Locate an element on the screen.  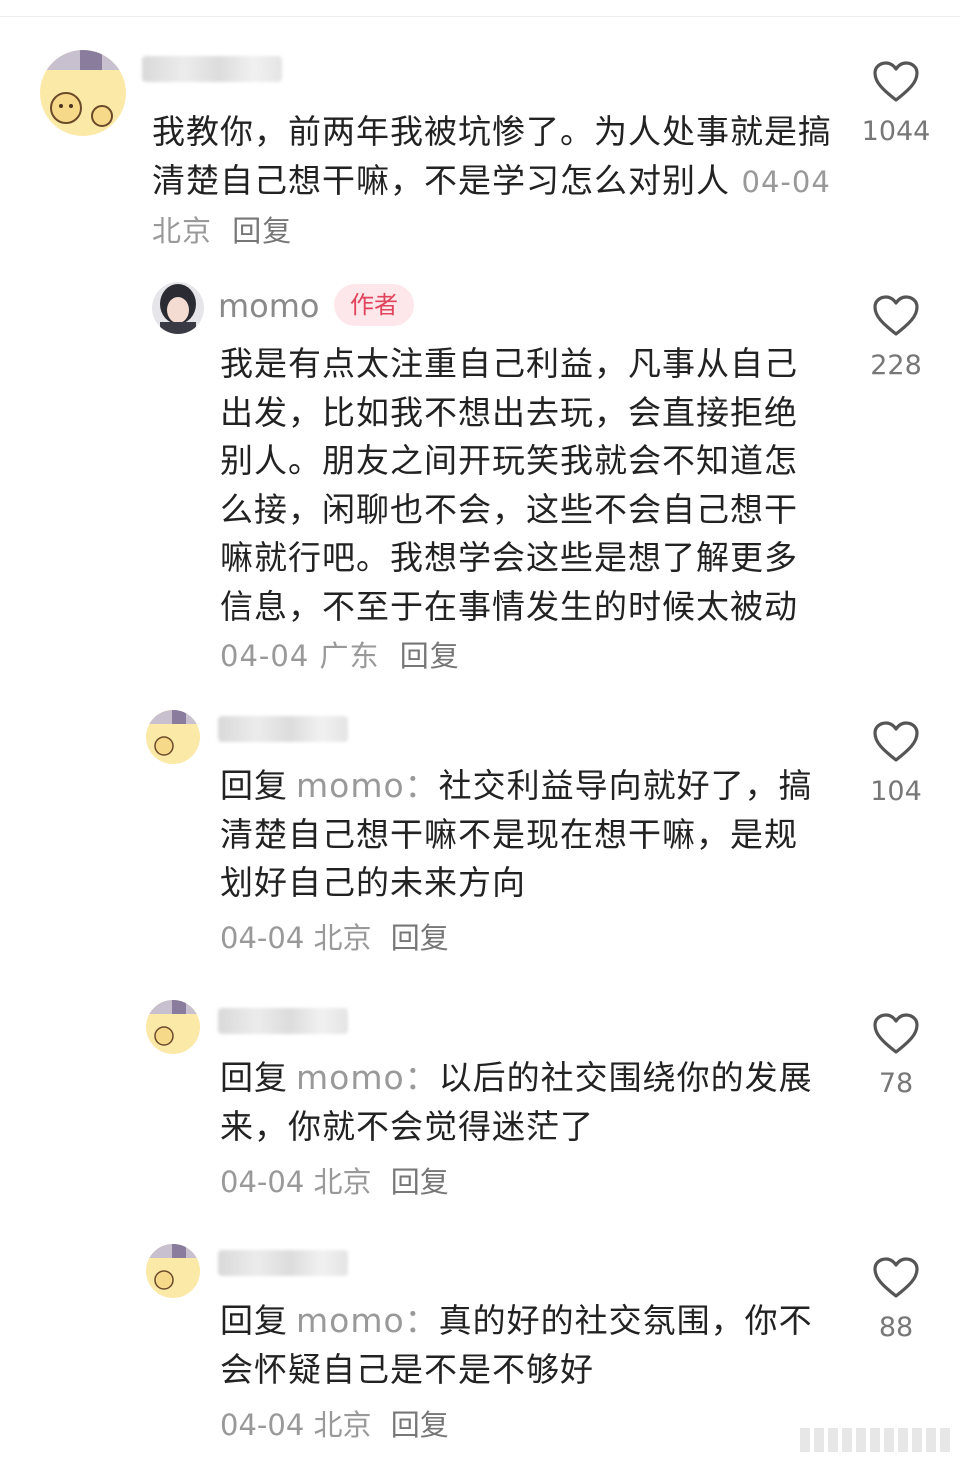
like-count: 228 is located at coordinates (896, 365).